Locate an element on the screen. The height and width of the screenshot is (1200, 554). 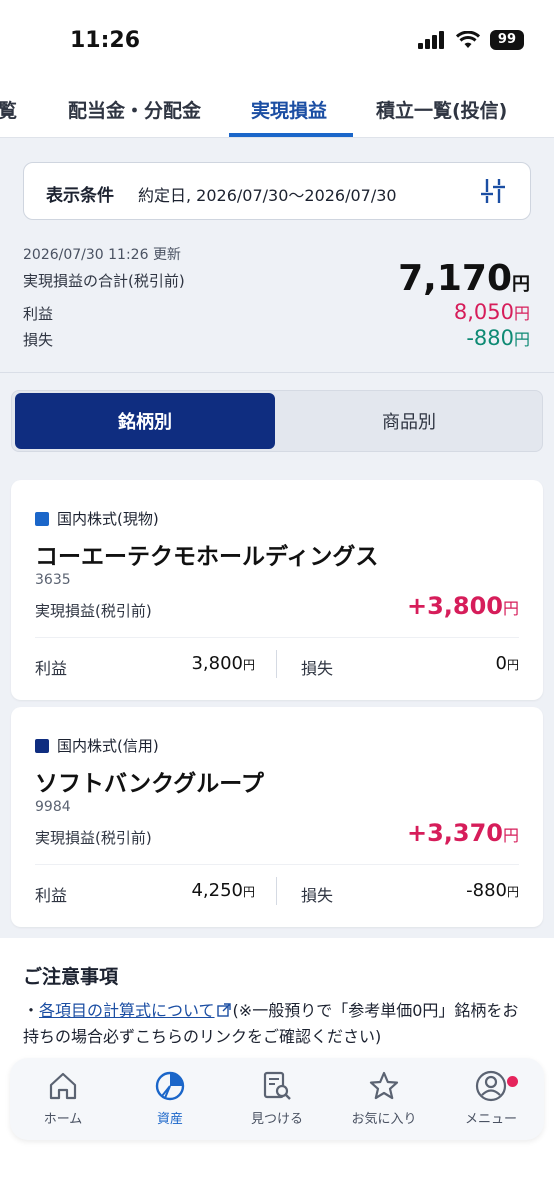
nav-menu: メニュー is located at coordinates (491, 1098).